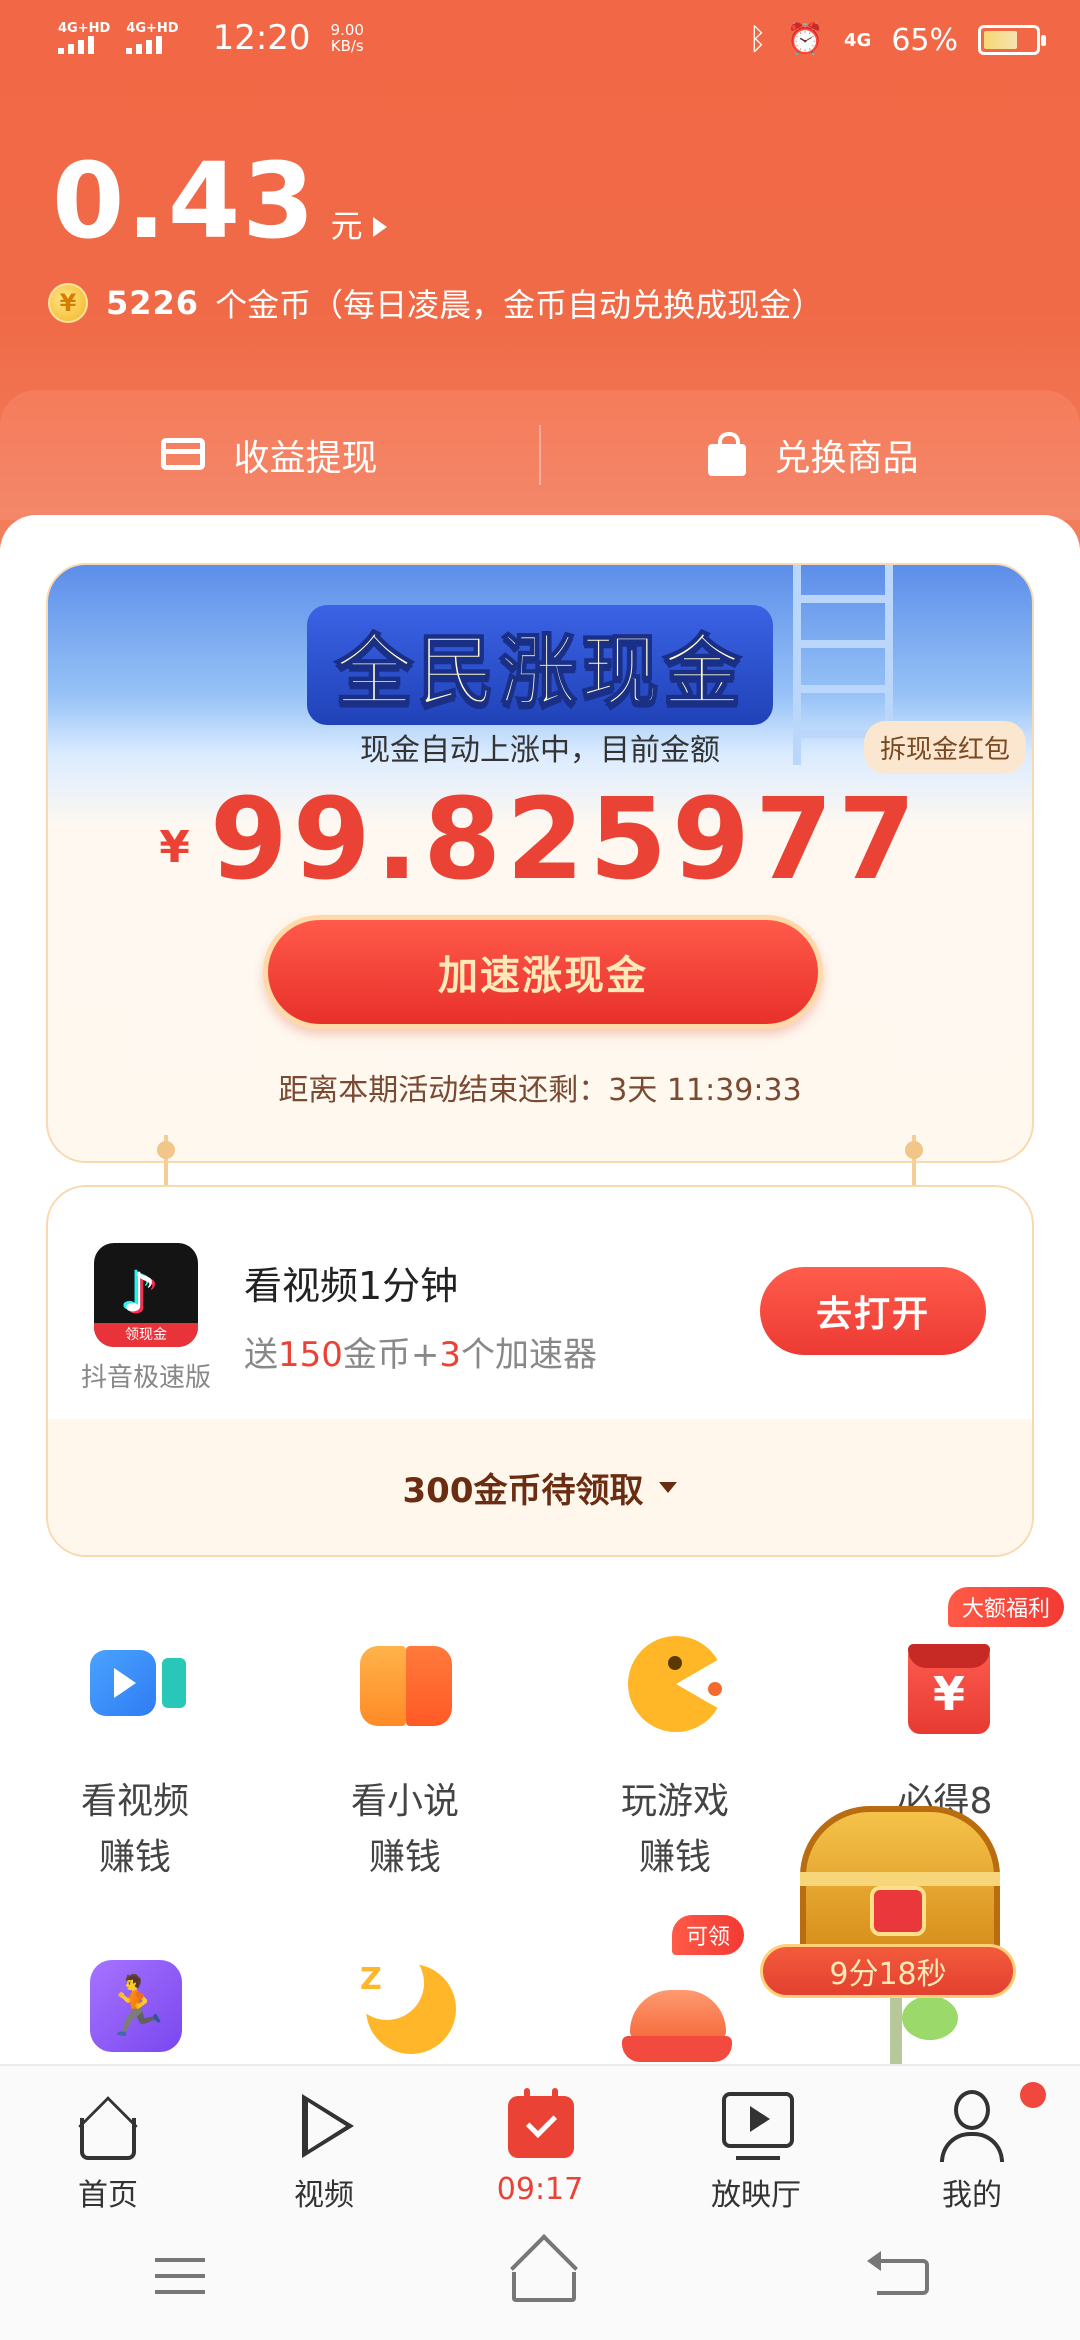 This screenshot has height=2340, width=1080. I want to click on battery-fill, so click(1000, 40).